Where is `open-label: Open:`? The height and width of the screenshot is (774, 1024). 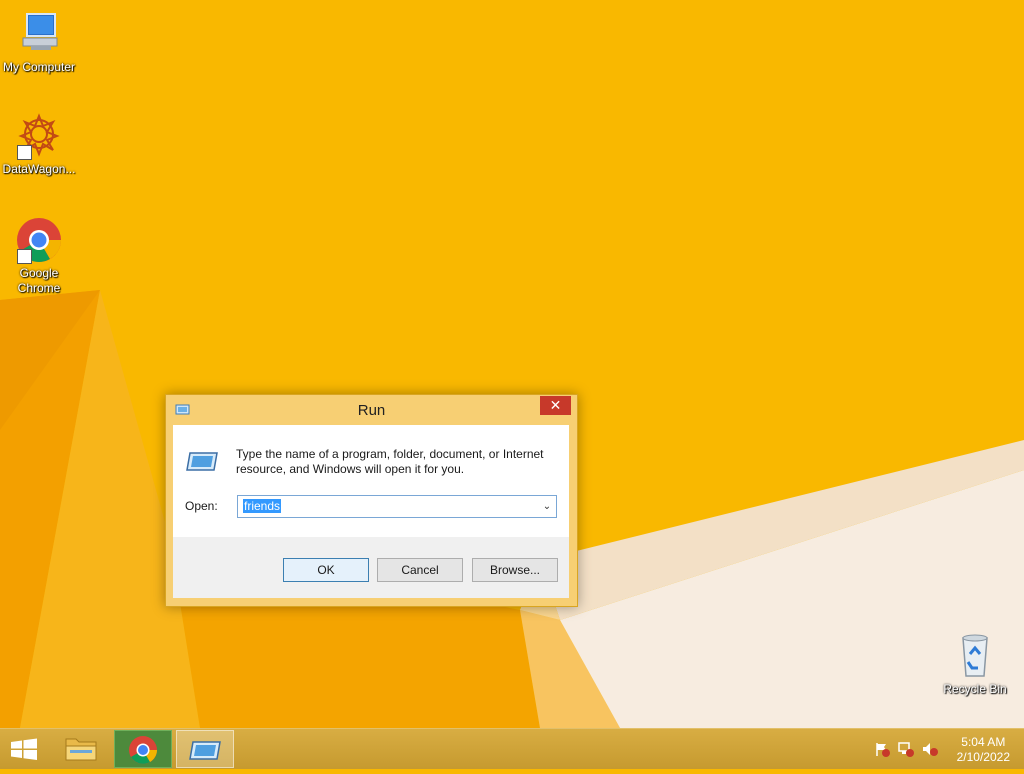
open-label: Open: is located at coordinates (201, 506).